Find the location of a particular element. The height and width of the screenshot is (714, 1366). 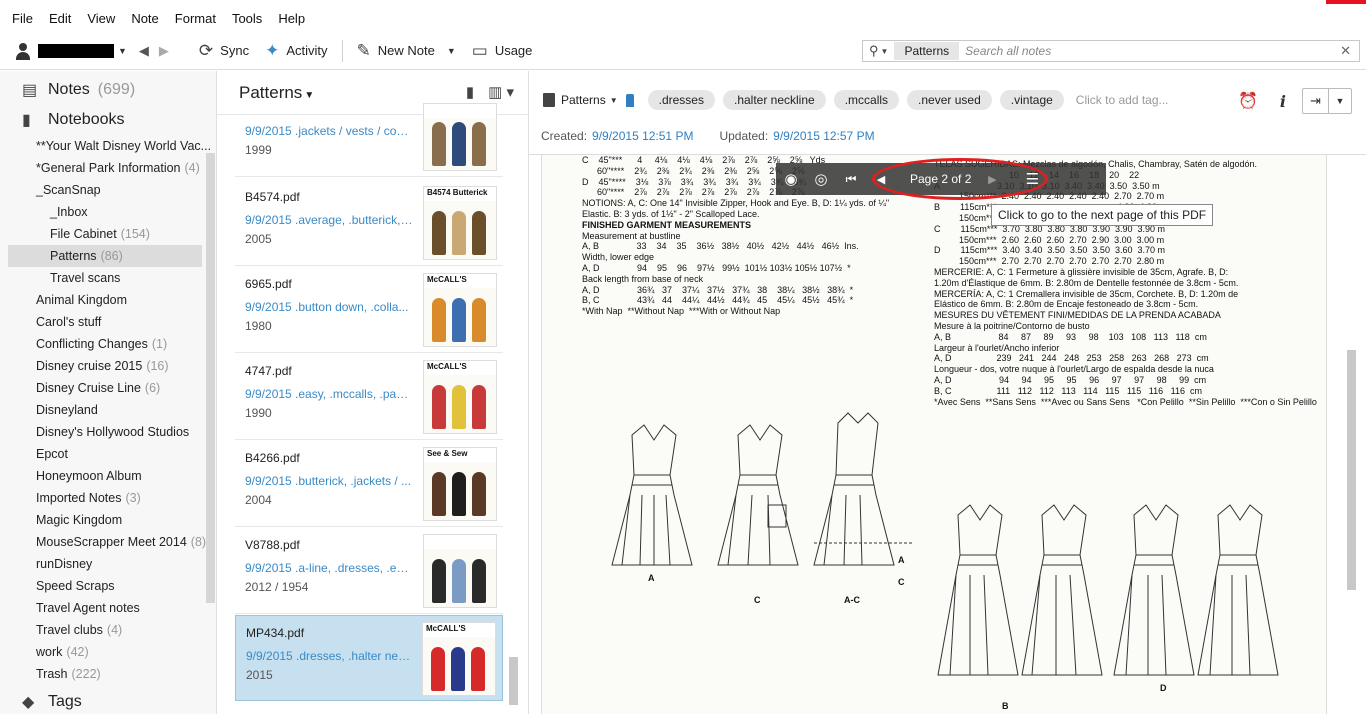

note-list-scrollbar is located at coordinates (513, 681).